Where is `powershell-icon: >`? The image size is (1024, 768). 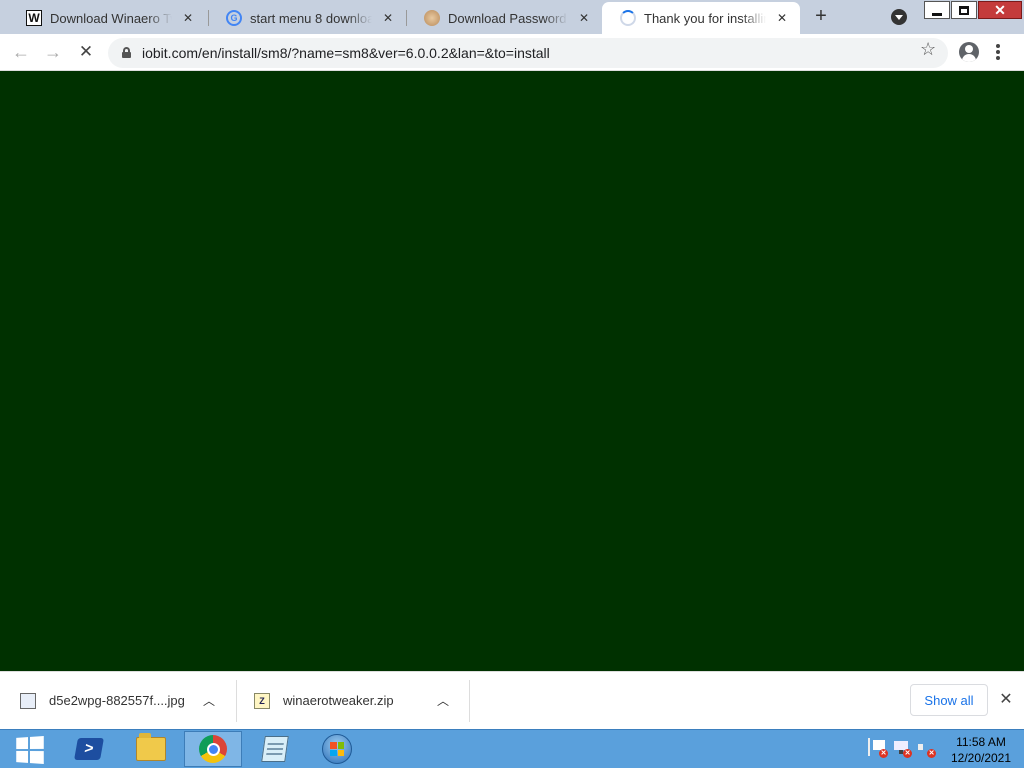
powershell-icon: > is located at coordinates (89, 749).